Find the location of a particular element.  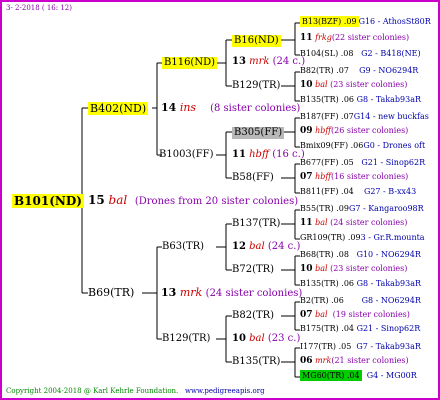

gen4-year-1-row: 10 bal (23 sister colonies) is located at coordinates (353, 85).